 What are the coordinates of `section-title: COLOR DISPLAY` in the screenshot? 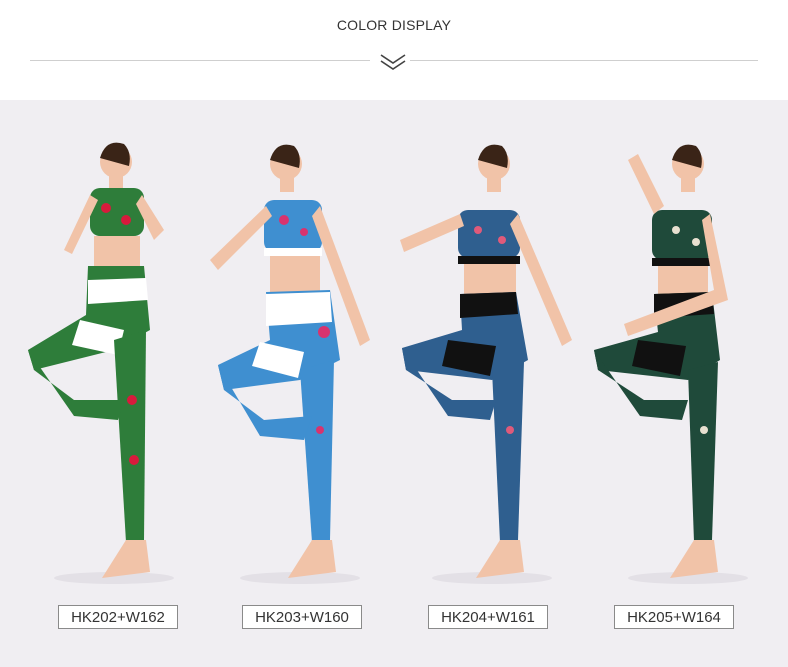 It's located at (394, 25).